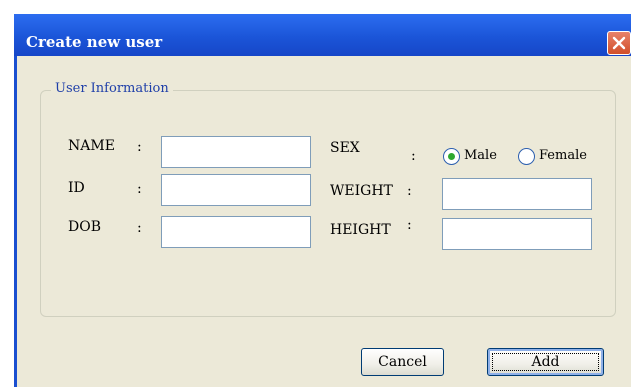  I want to click on sex-colon: :, so click(413, 156).